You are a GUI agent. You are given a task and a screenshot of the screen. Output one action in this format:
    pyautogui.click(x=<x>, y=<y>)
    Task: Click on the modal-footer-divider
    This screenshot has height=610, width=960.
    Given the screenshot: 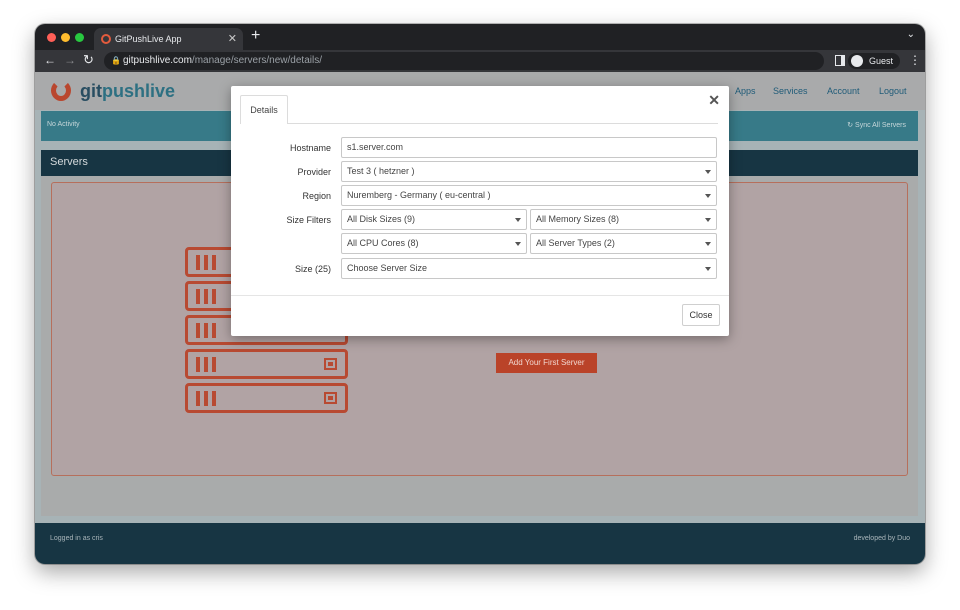 What is the action you would take?
    pyautogui.click(x=480, y=295)
    